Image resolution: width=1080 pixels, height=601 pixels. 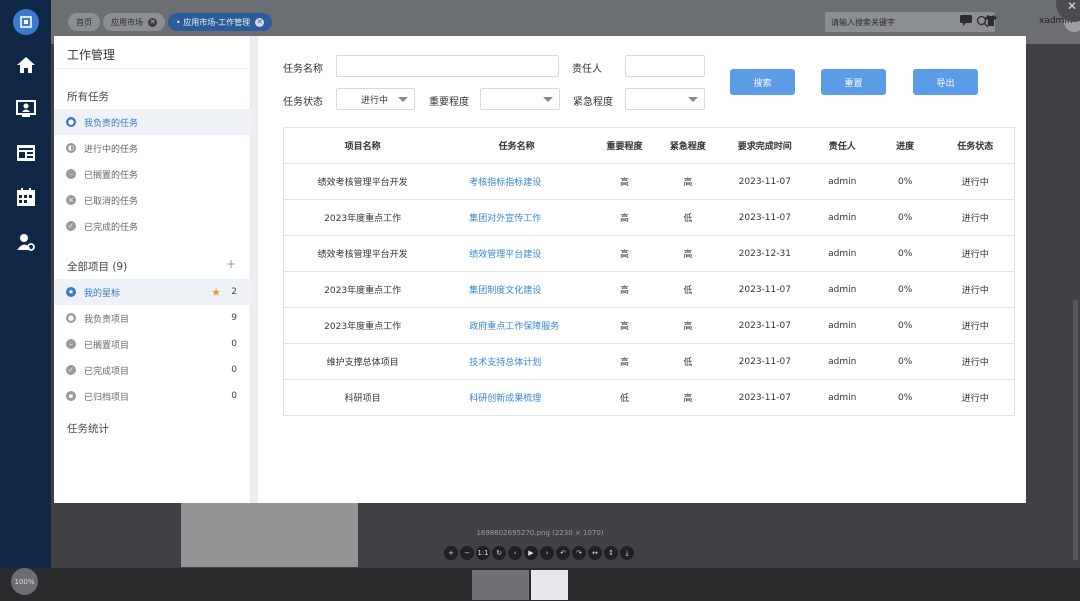 I want to click on user-settings-icon, so click(x=26, y=242).